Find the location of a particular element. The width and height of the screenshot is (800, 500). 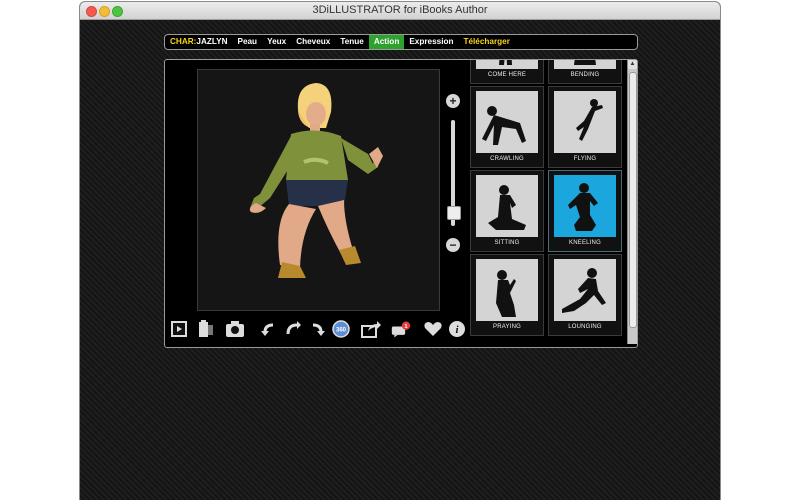

pose-scrollbar: ▲ is located at coordinates (632, 202).